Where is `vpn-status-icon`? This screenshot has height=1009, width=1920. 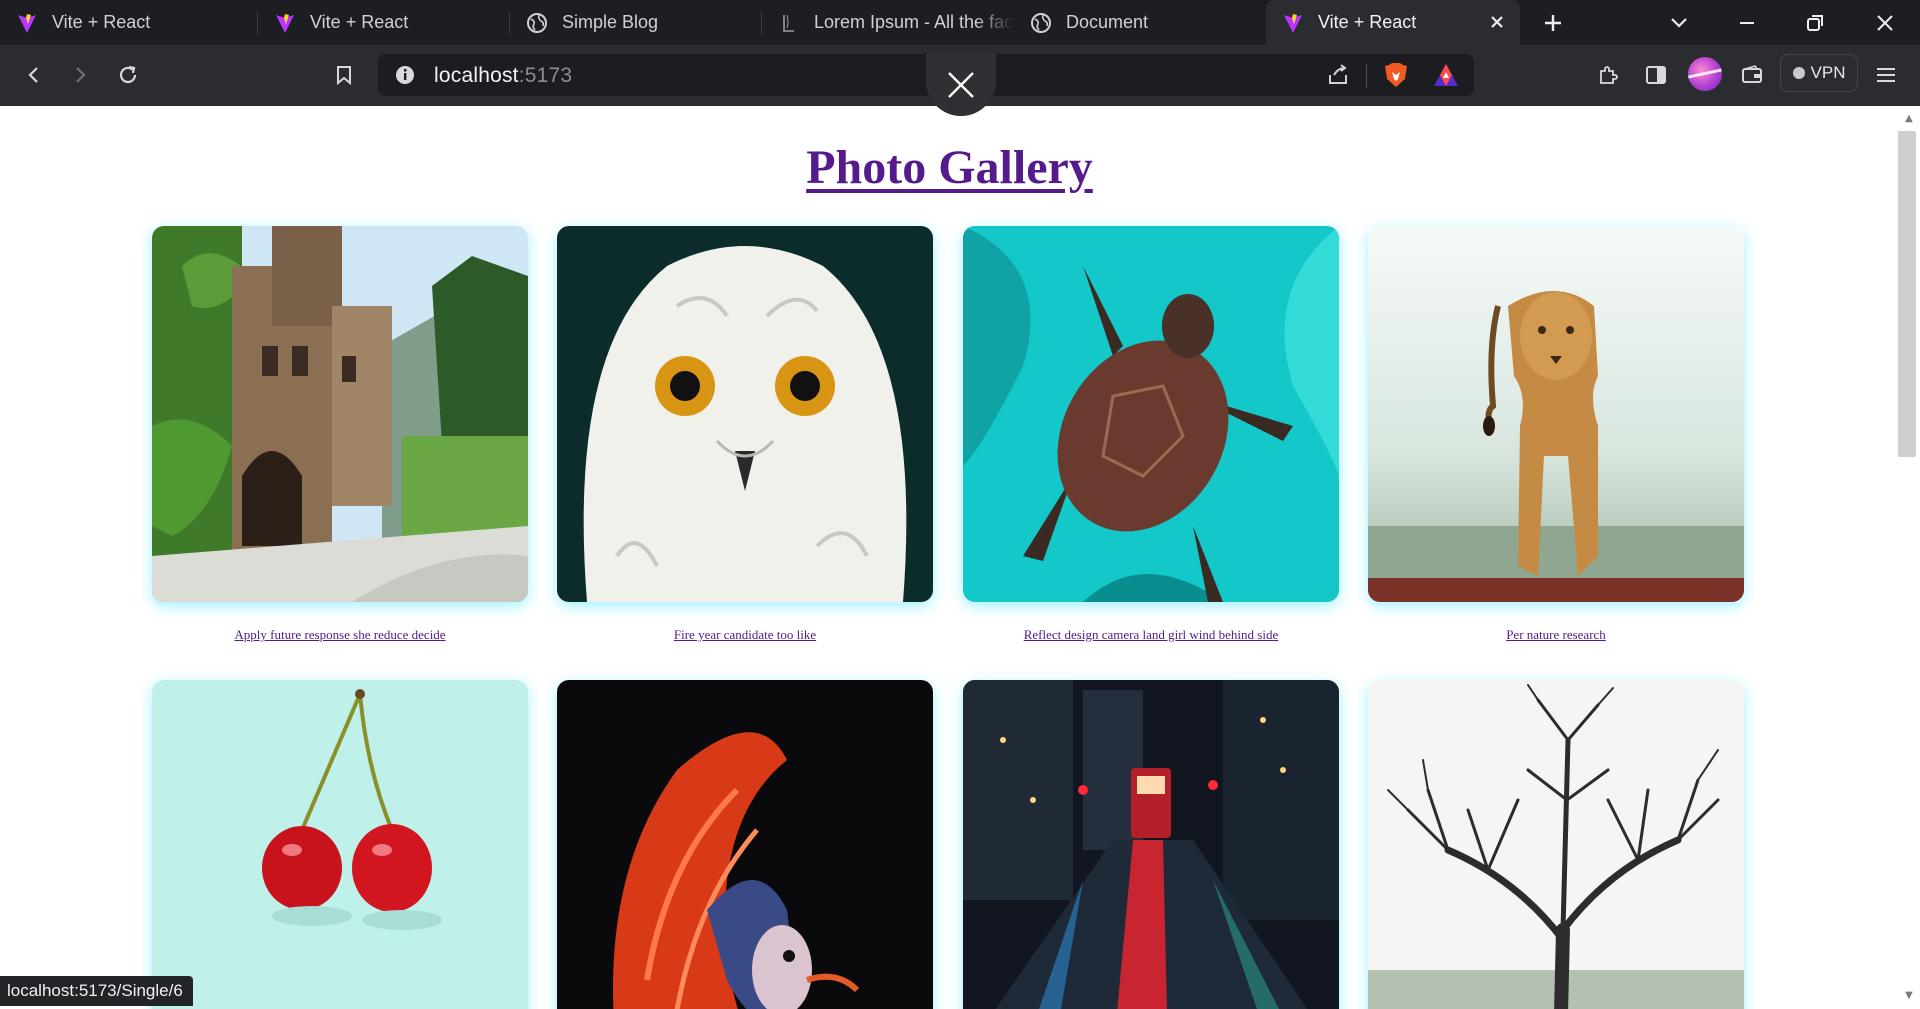 vpn-status-icon is located at coordinates (1798, 73).